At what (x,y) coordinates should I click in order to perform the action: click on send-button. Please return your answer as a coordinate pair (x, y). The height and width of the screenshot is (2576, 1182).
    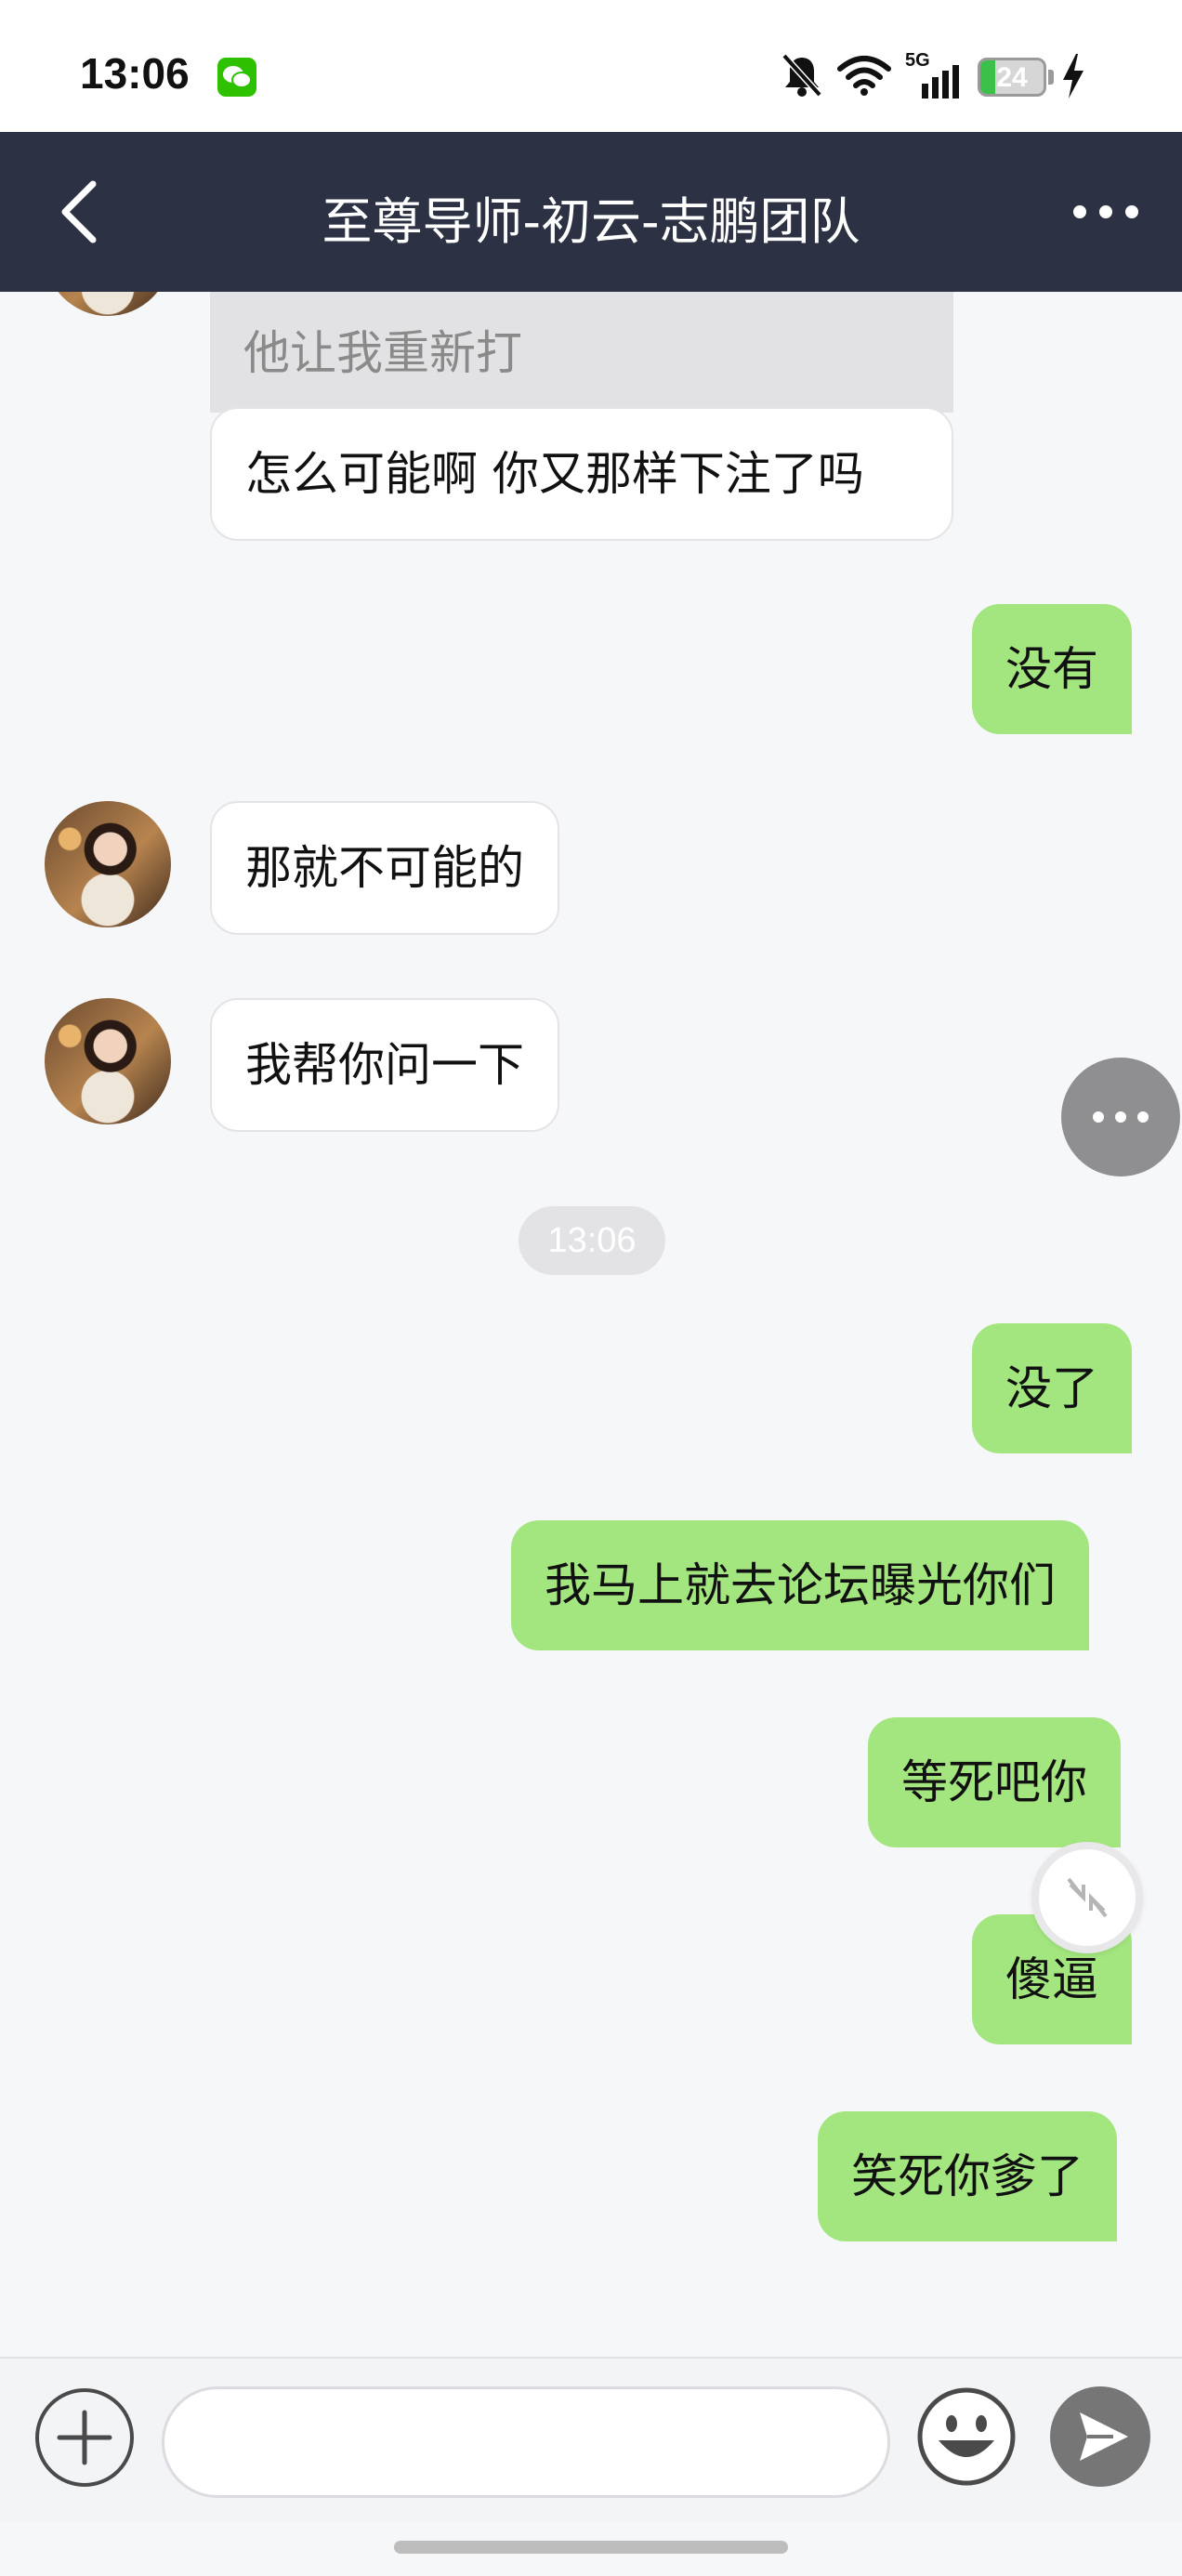
    Looking at the image, I should click on (1100, 2436).